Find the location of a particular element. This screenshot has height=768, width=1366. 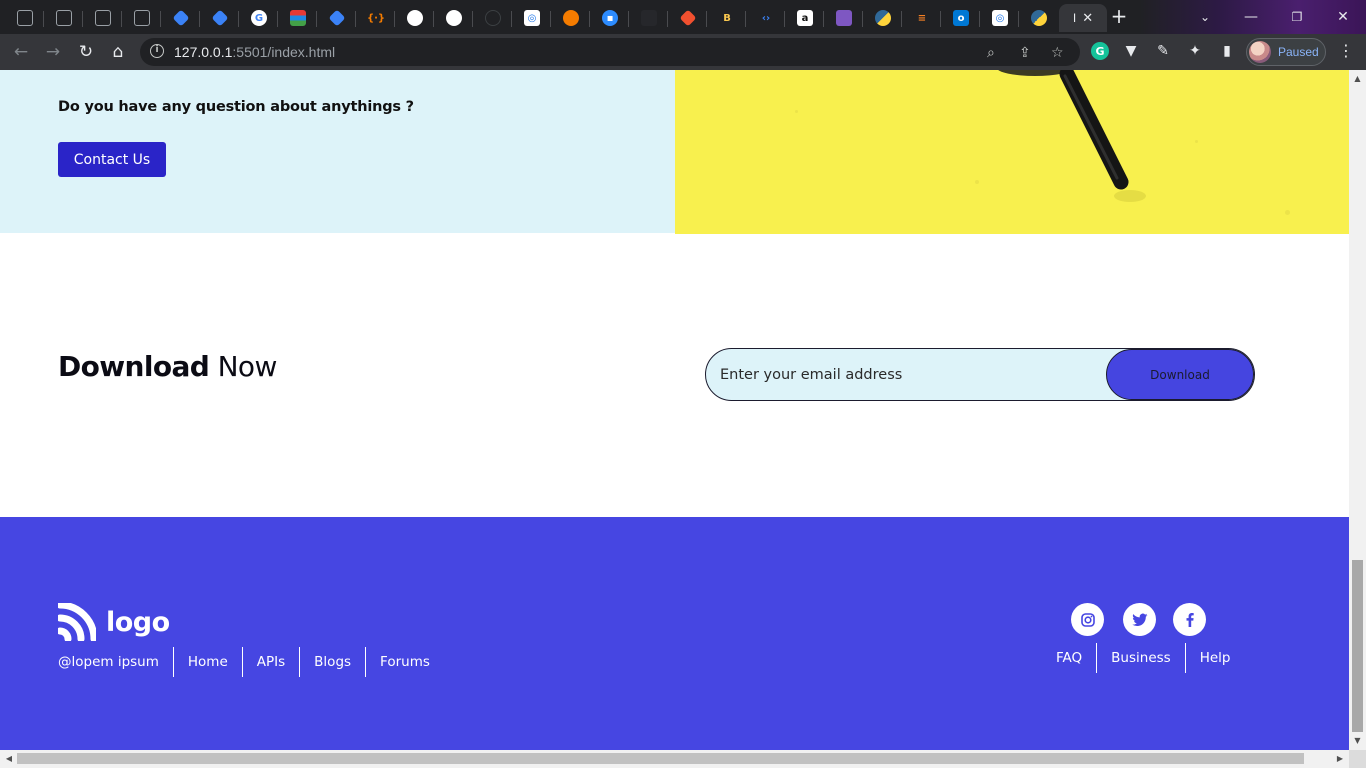

vertical-scrollbar: ▲ ▼ is located at coordinates (1357, 410).